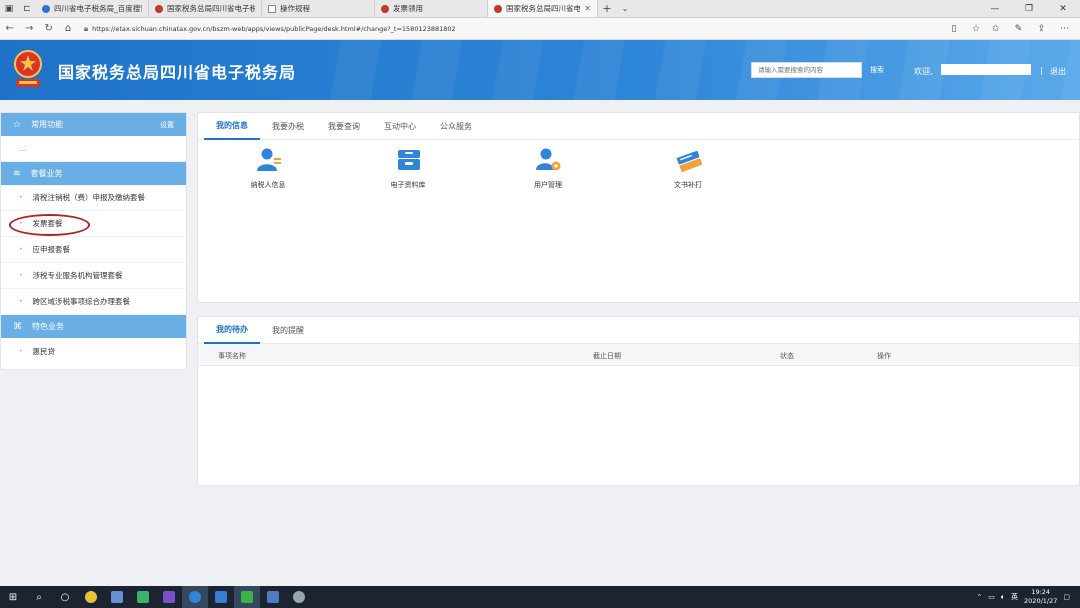 The height and width of the screenshot is (608, 1080). What do you see at coordinates (1063, 8) in the screenshot?
I see `close-window-icon: ✕` at bounding box center [1063, 8].